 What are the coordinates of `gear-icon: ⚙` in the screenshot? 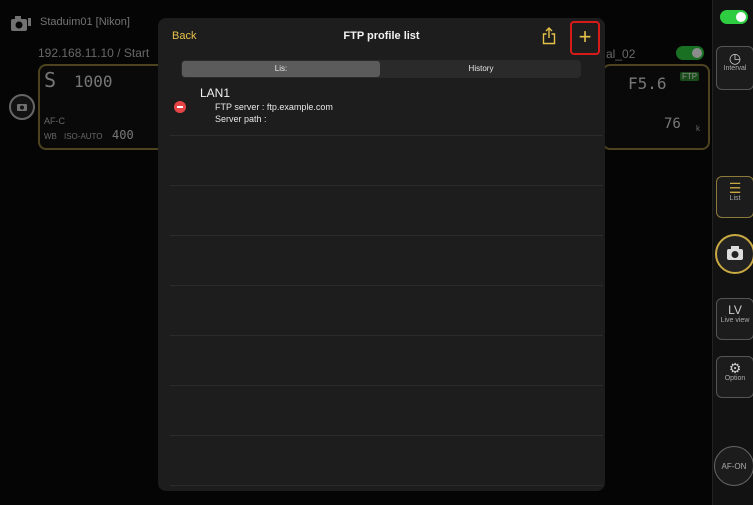 It's located at (735, 368).